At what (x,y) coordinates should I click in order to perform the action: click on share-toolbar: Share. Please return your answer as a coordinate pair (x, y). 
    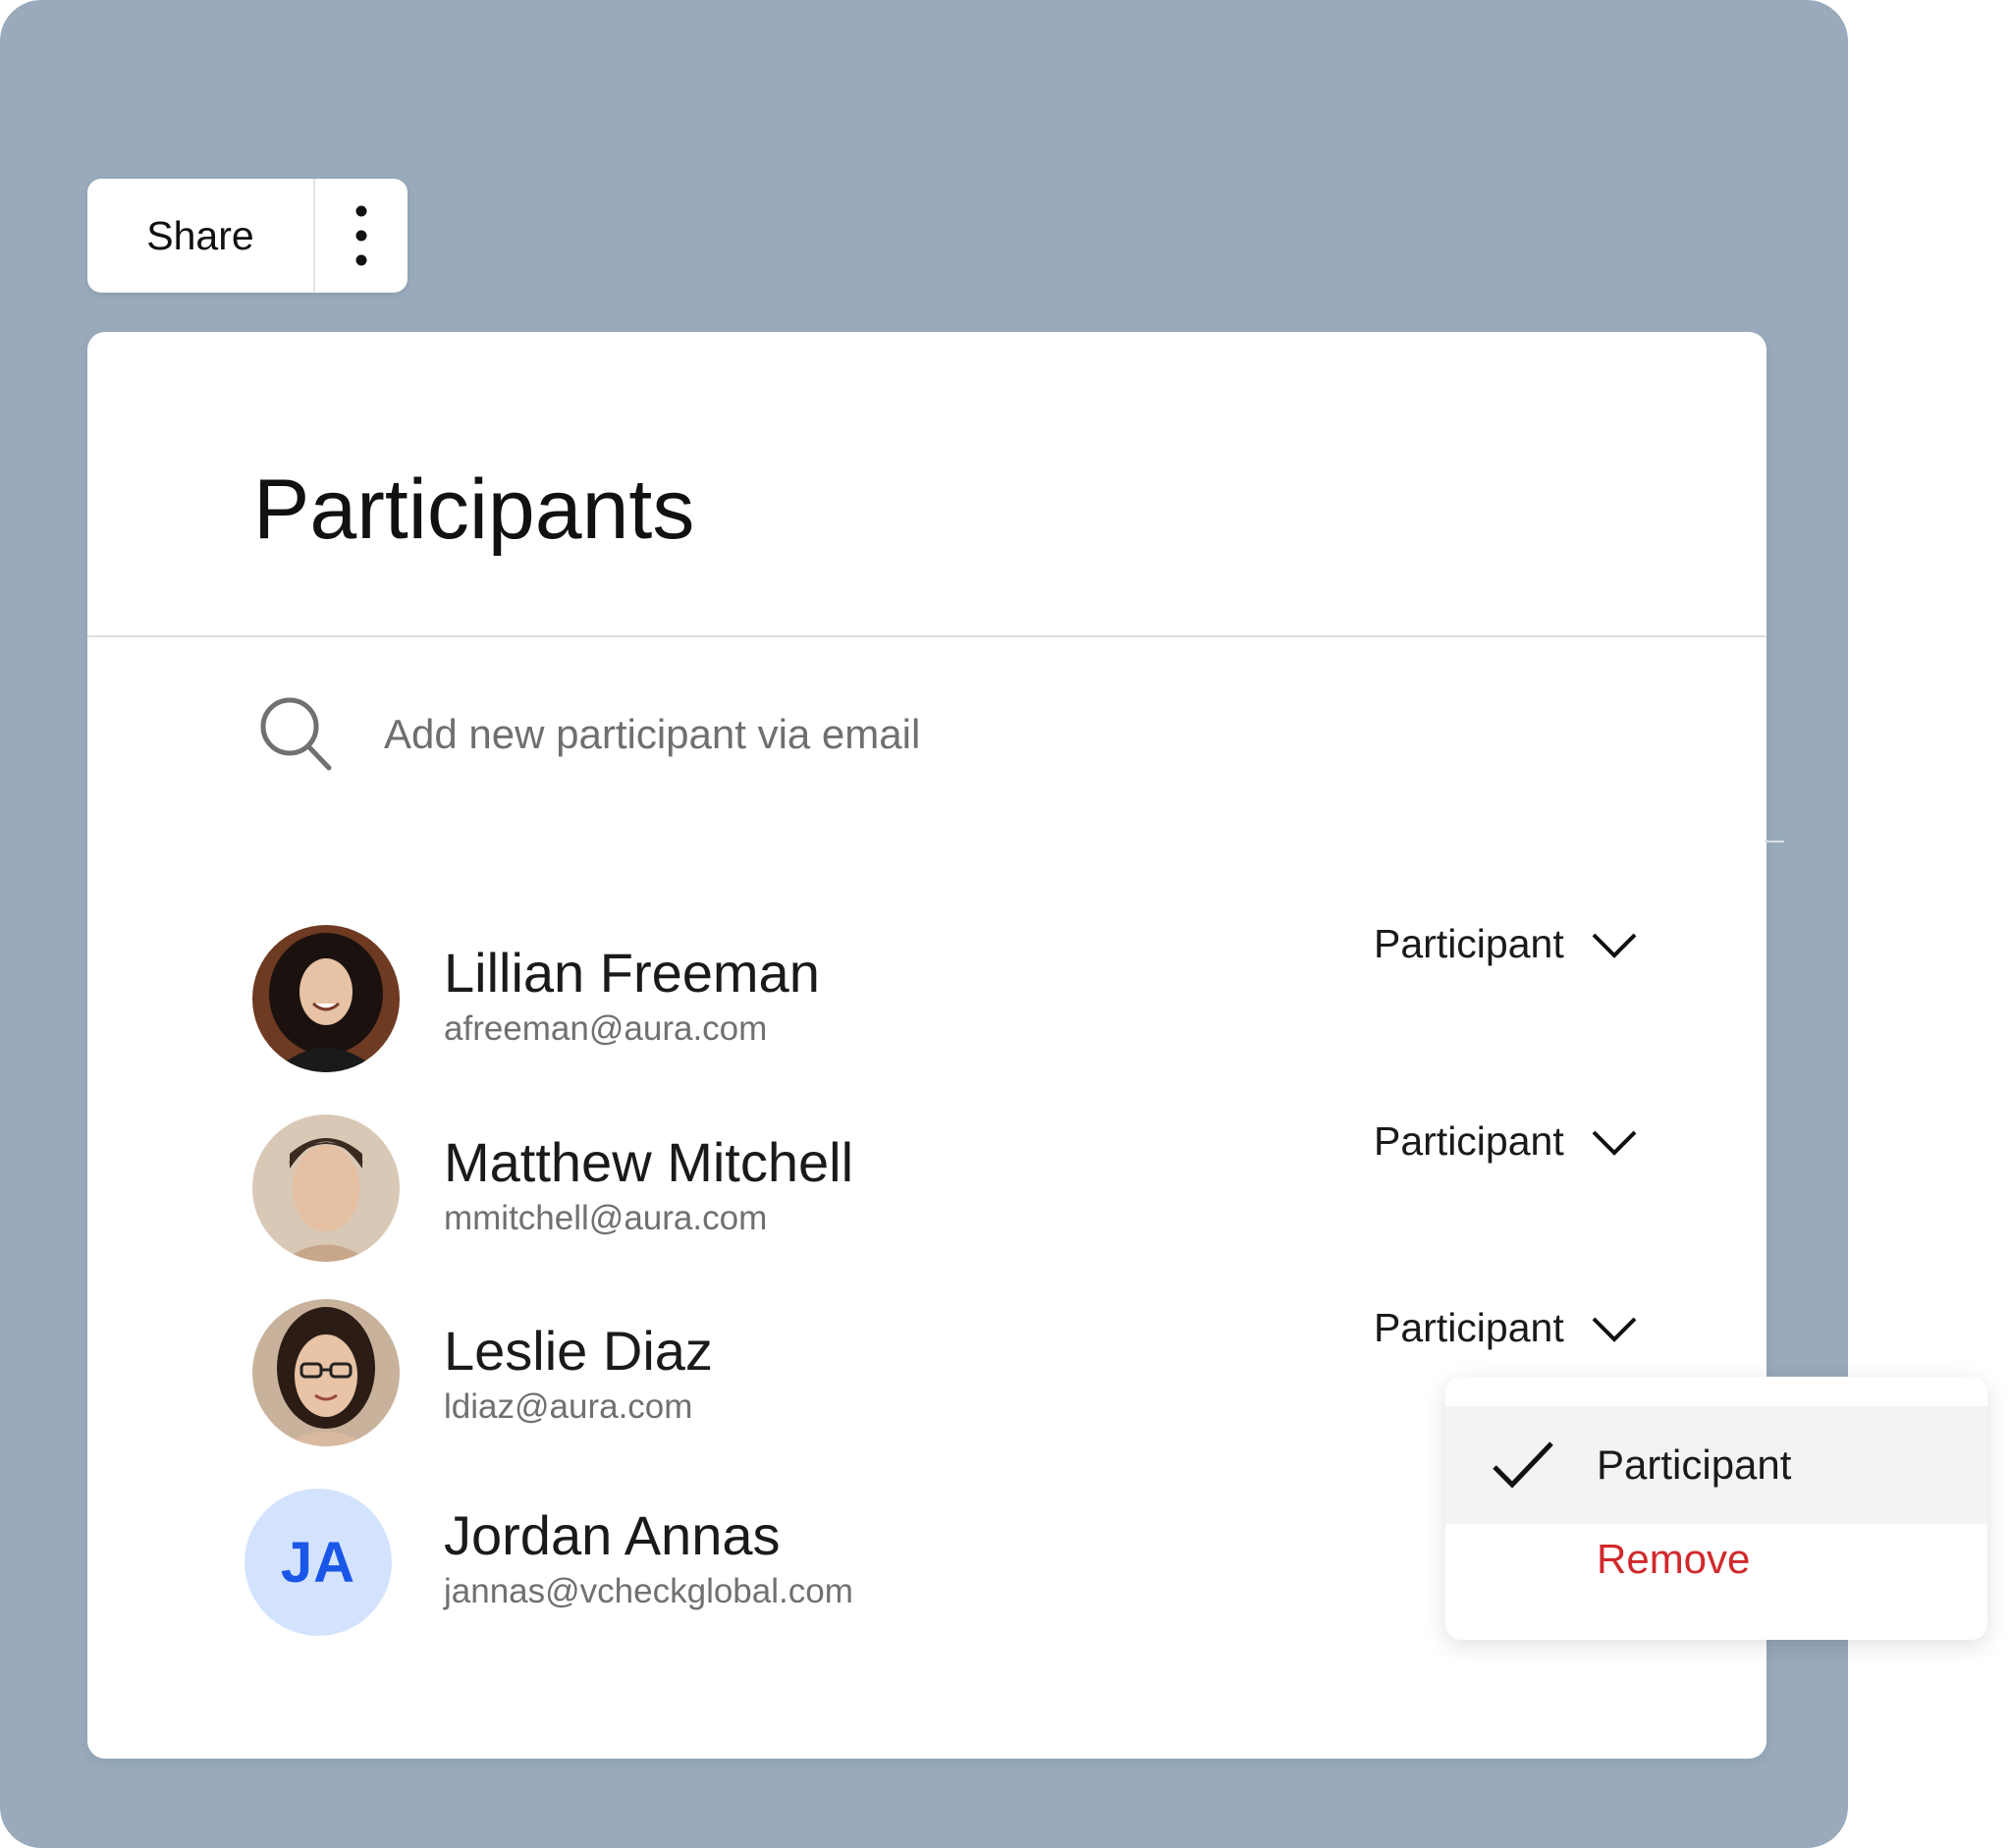
    Looking at the image, I should click on (247, 236).